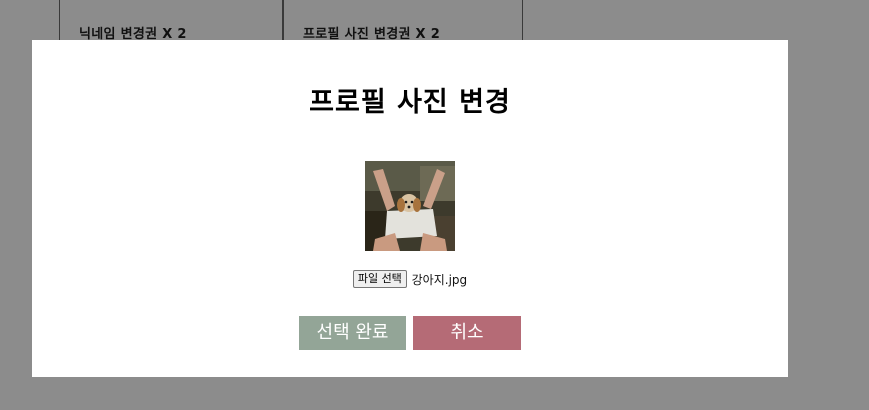 The height and width of the screenshot is (410, 869). I want to click on modal-title: 프로필 사진 변경, so click(410, 102).